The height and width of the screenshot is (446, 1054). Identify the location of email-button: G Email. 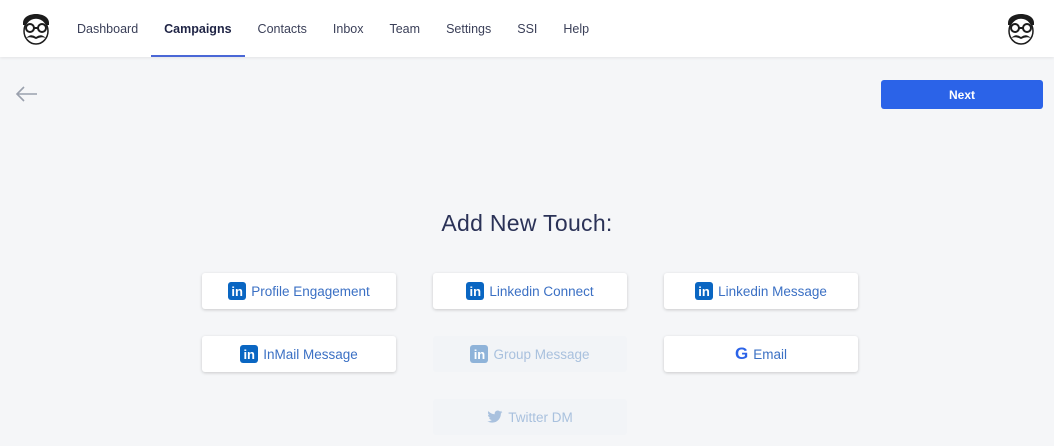
(761, 354).